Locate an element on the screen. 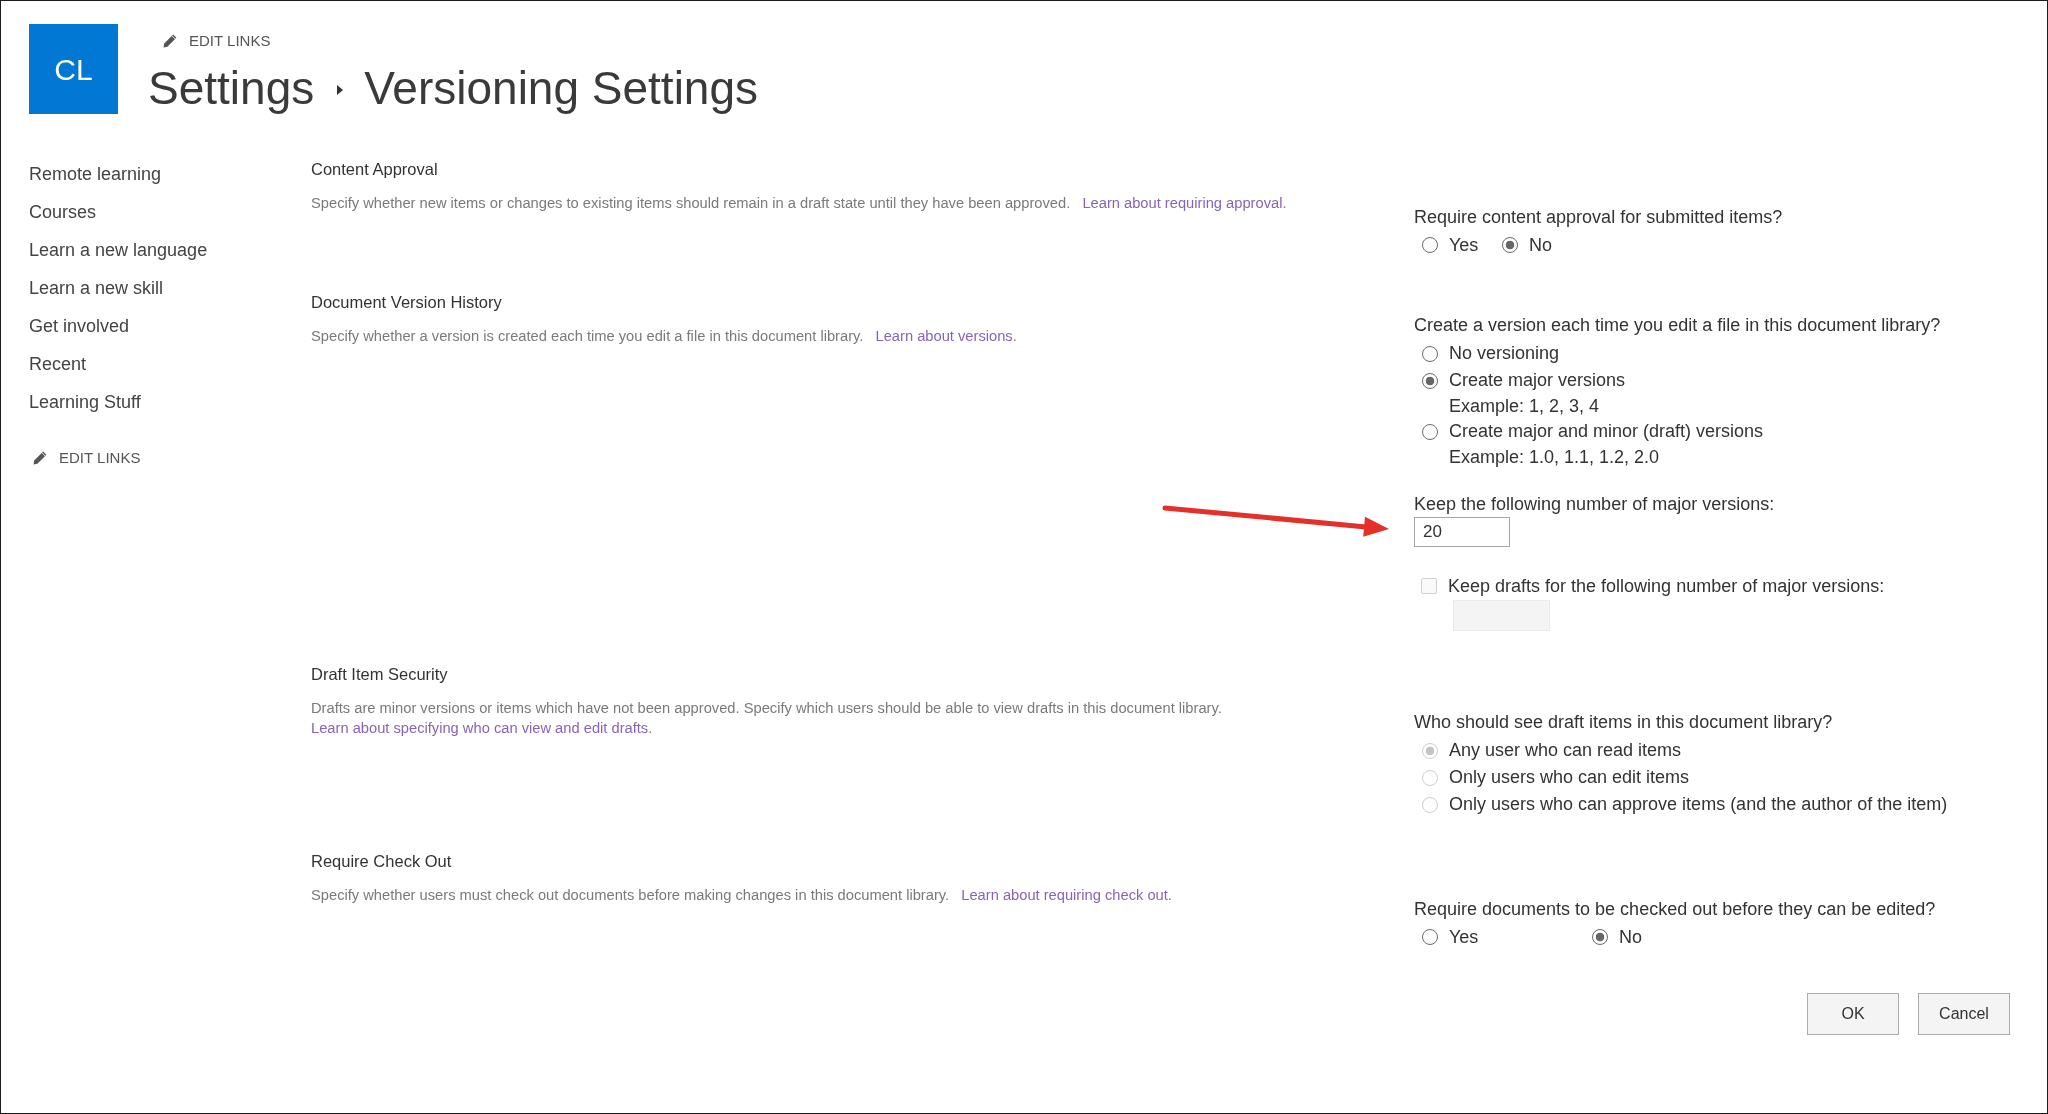  action-button: Cancel is located at coordinates (1964, 1014).